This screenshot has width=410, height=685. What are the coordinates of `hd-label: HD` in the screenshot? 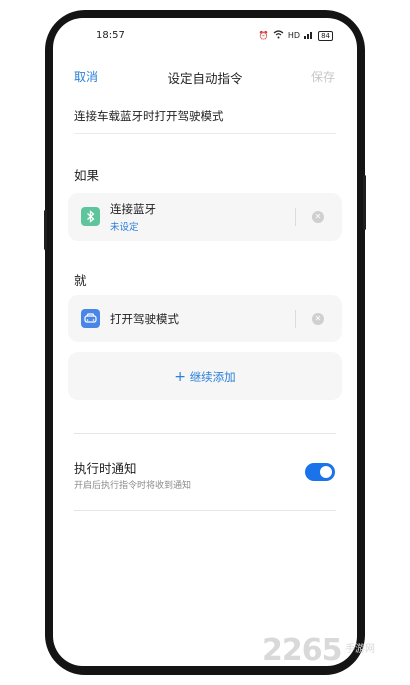 It's located at (294, 35).